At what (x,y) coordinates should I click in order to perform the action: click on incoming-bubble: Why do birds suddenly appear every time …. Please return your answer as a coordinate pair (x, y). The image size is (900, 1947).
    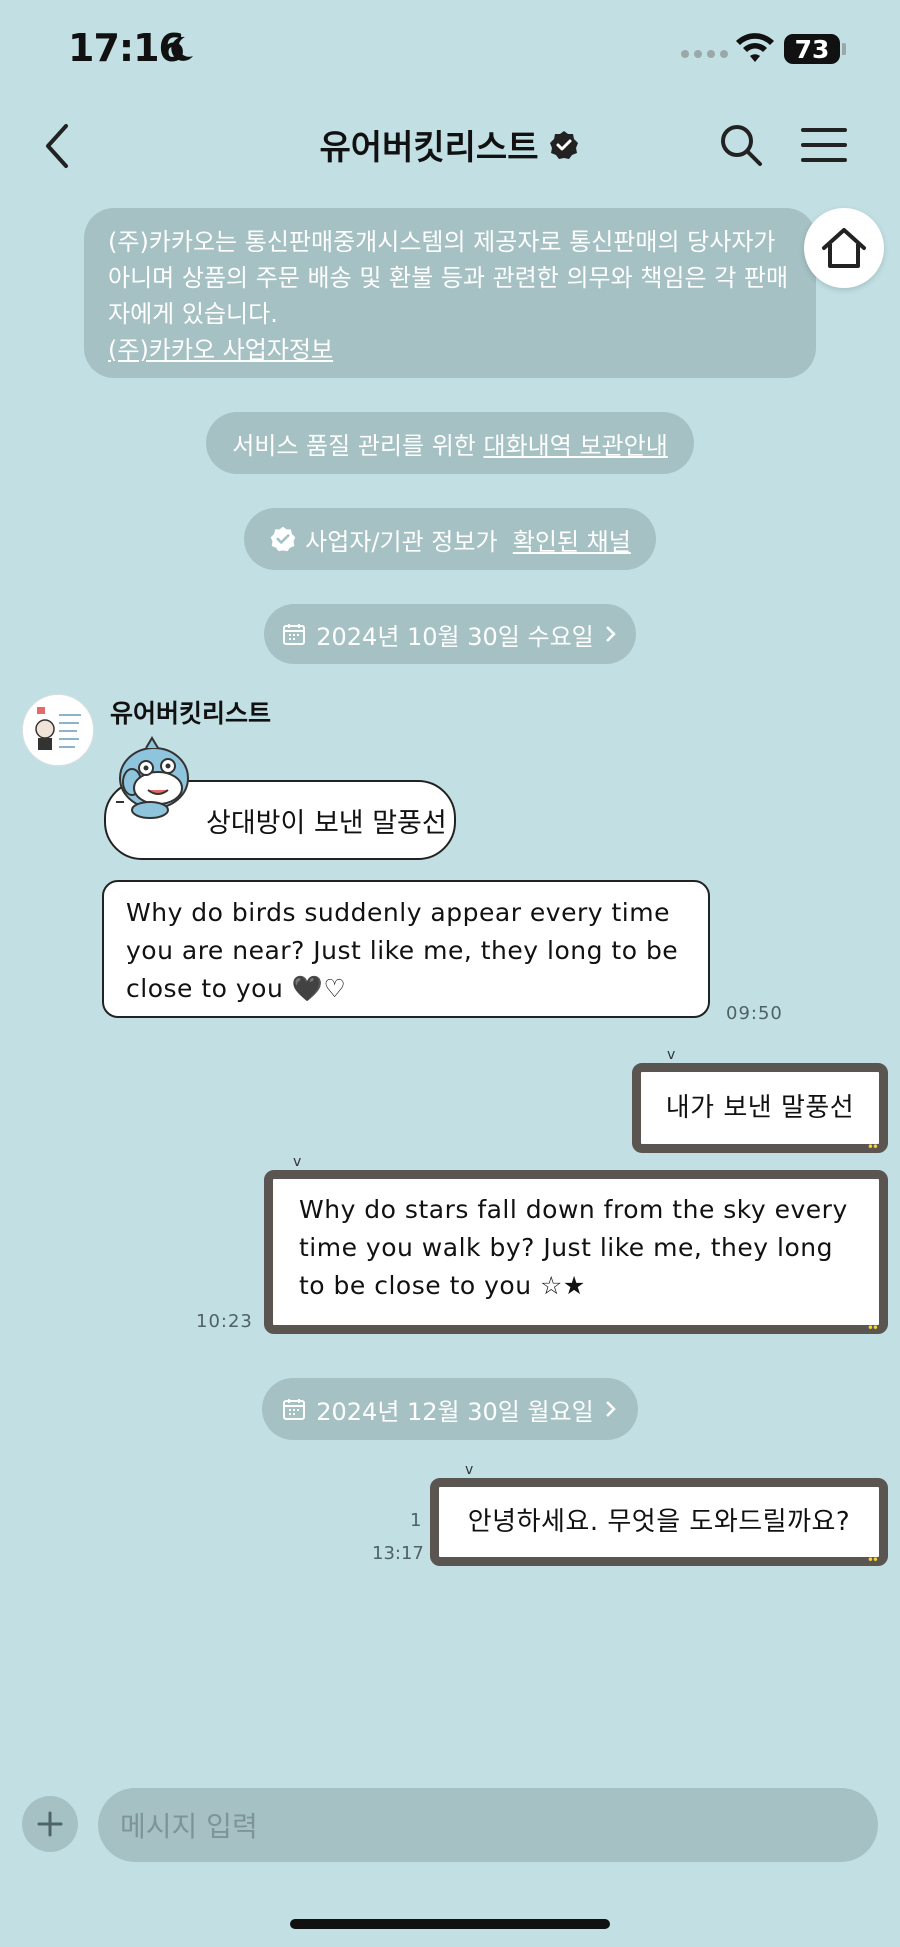
    Looking at the image, I should click on (406, 949).